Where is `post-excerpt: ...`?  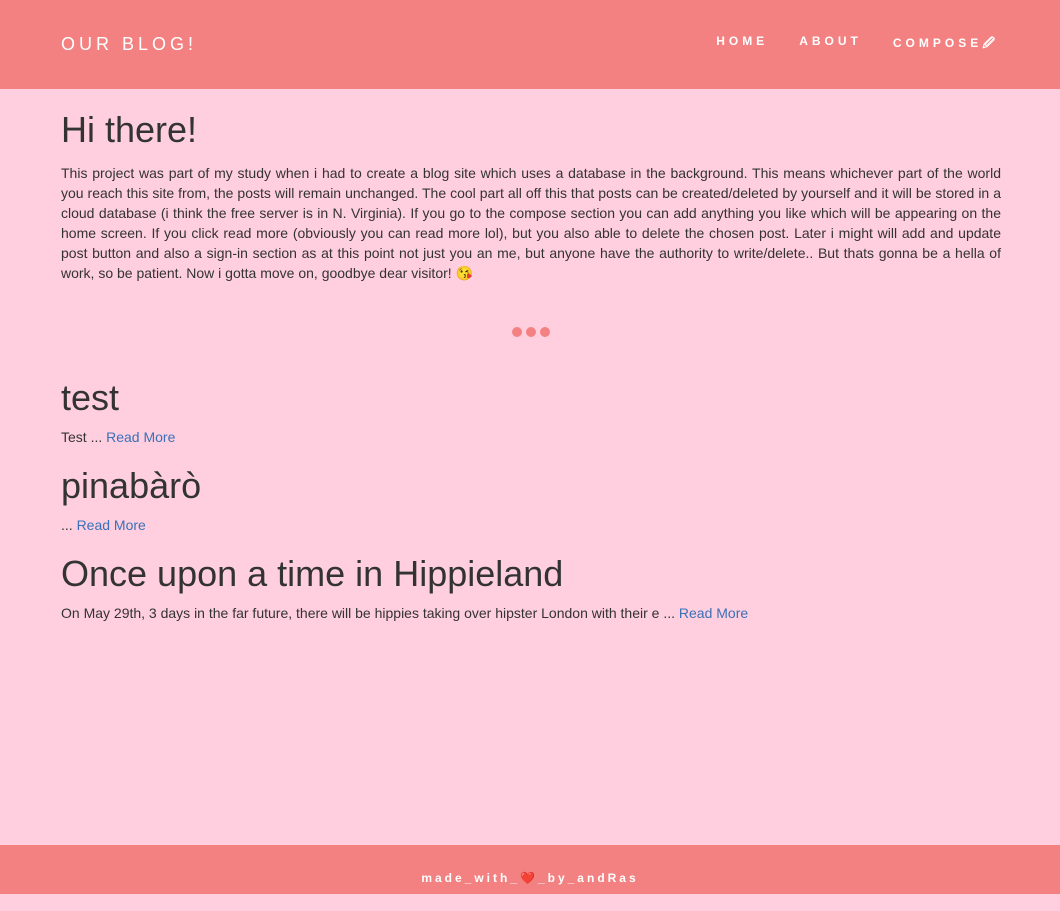 post-excerpt: ... is located at coordinates (69, 525).